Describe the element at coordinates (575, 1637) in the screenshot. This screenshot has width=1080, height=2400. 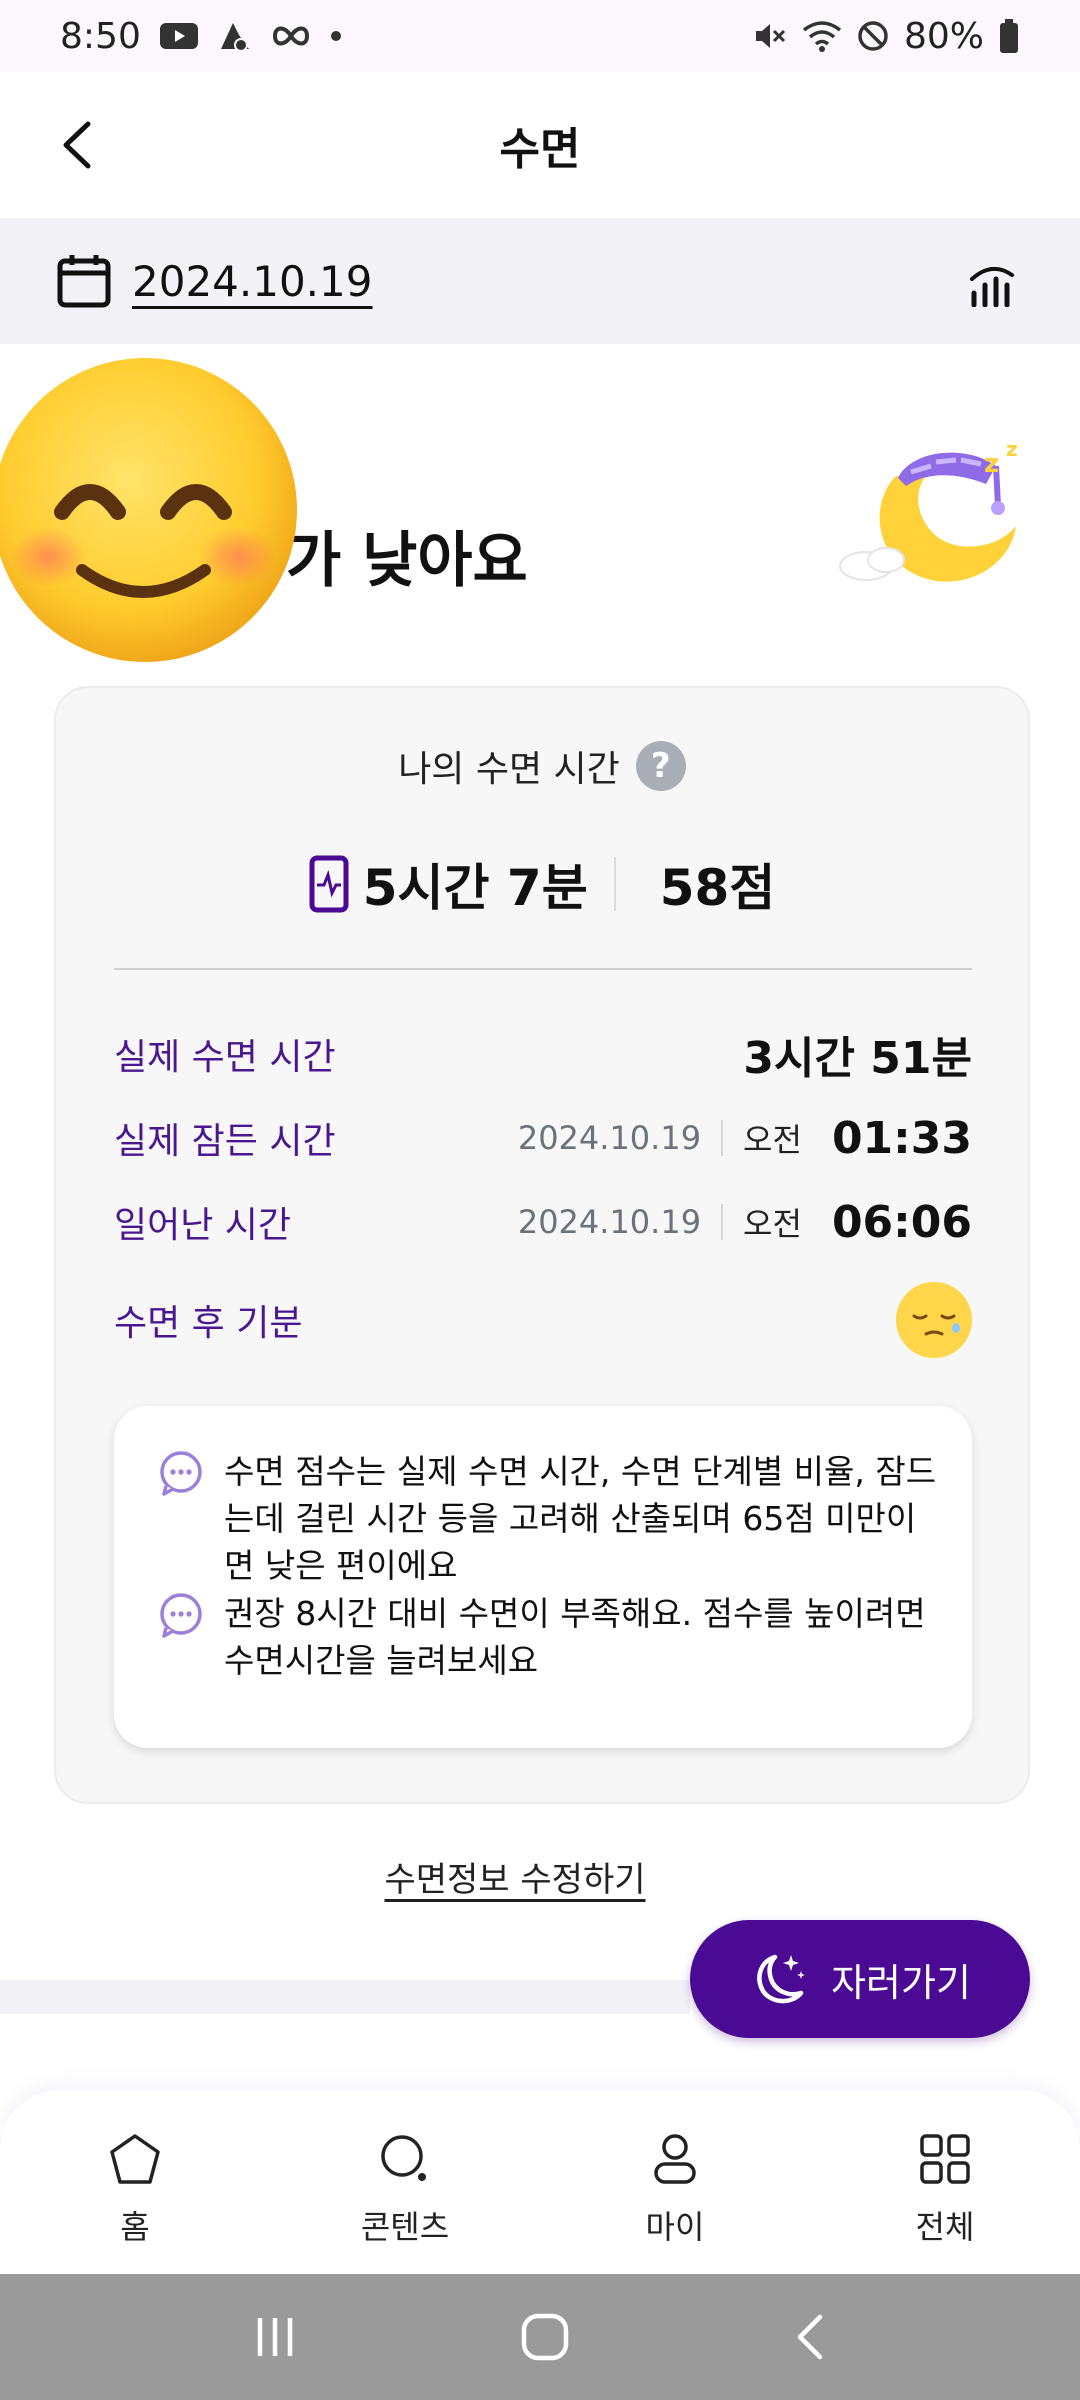
I see `tip-text: 권장 8시간 대비 수면이 부족해요. 점수를 높이려면 수면시간을 늘려보세요` at that location.